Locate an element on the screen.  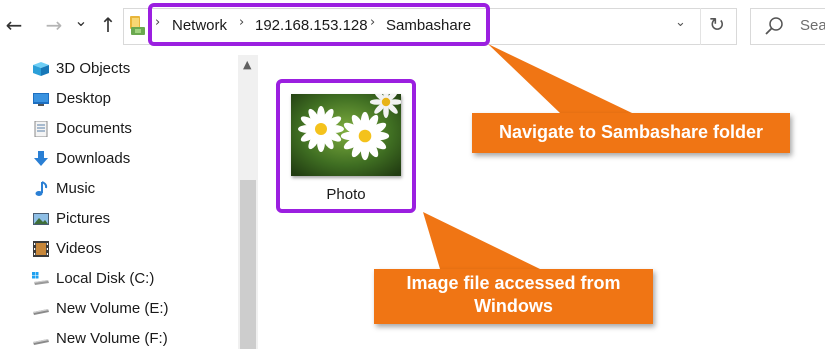
scroll-up-icon: ▲ is located at coordinates (247, 64).